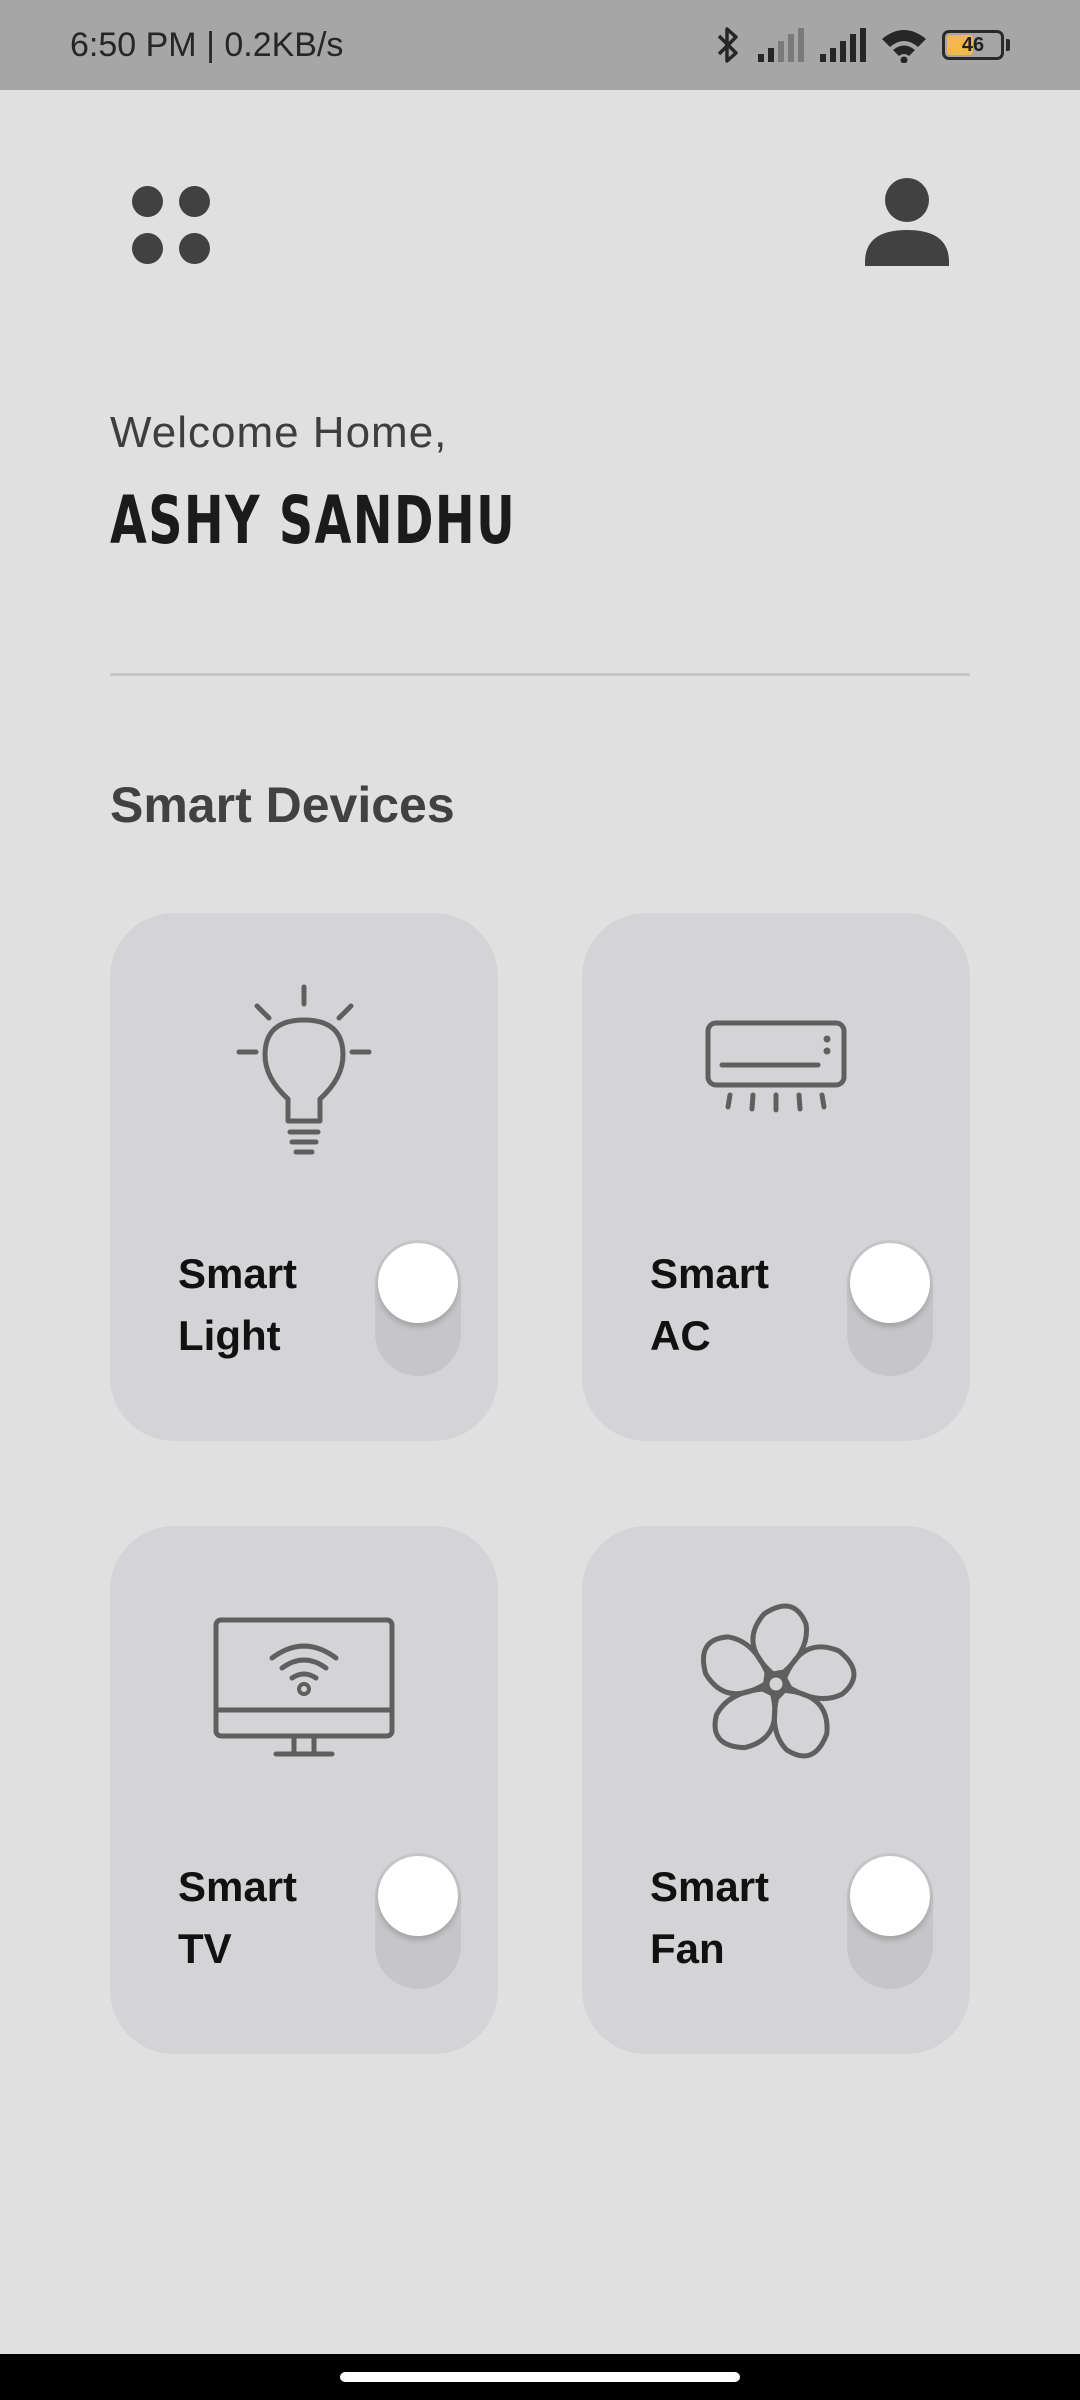  I want to click on home-indicator, so click(540, 2377).